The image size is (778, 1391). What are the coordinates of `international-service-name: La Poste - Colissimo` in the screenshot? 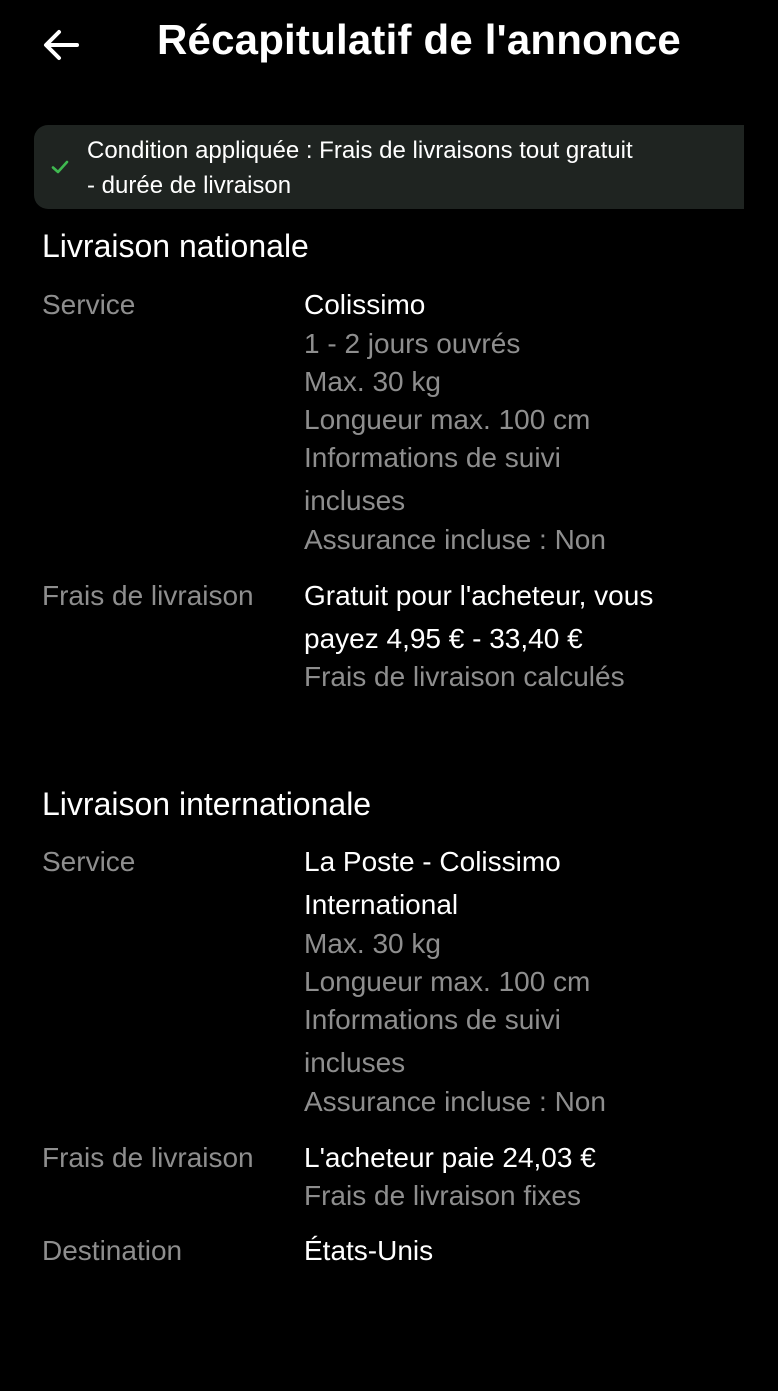 It's located at (432, 861).